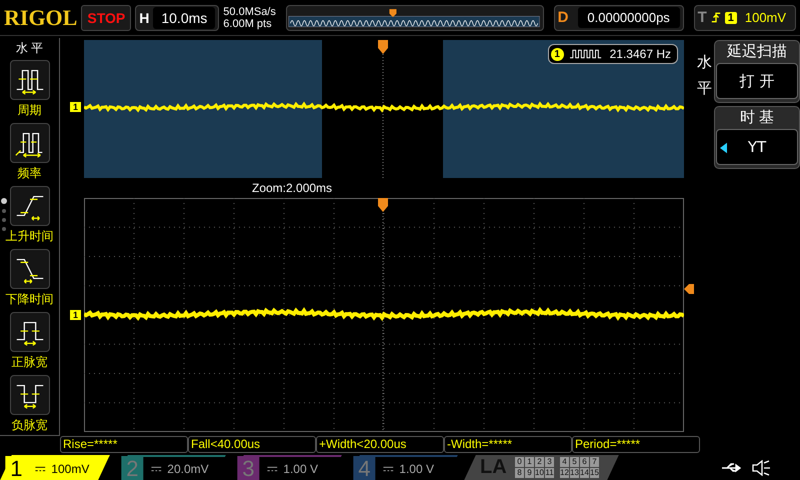 This screenshot has width=800, height=480. Describe the element at coordinates (63, 469) in the screenshot. I see `channel-scale: 100mV` at that location.